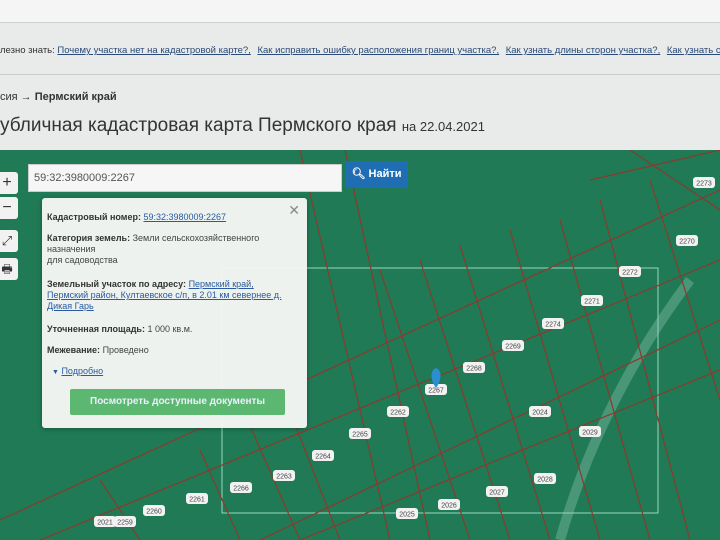 Image resolution: width=720 pixels, height=540 pixels. I want to click on breadcrumb-current: Пермский край, so click(75, 97).